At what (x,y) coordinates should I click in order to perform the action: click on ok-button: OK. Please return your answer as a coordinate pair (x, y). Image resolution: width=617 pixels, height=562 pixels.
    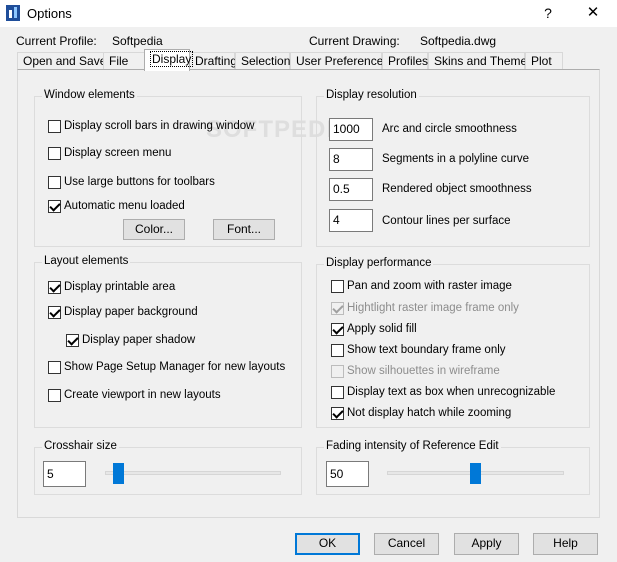
    Looking at the image, I should click on (327, 544).